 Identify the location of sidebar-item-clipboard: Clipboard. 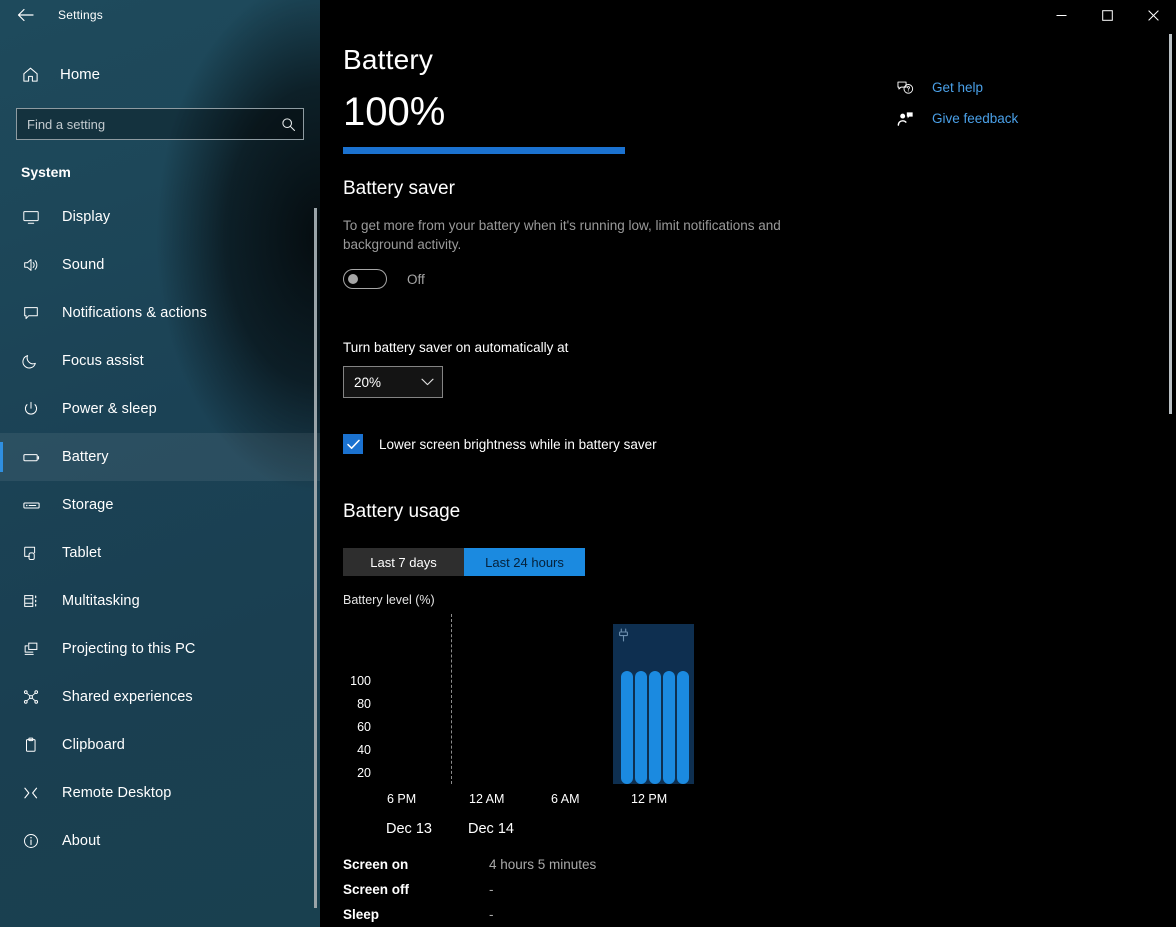
(160, 745).